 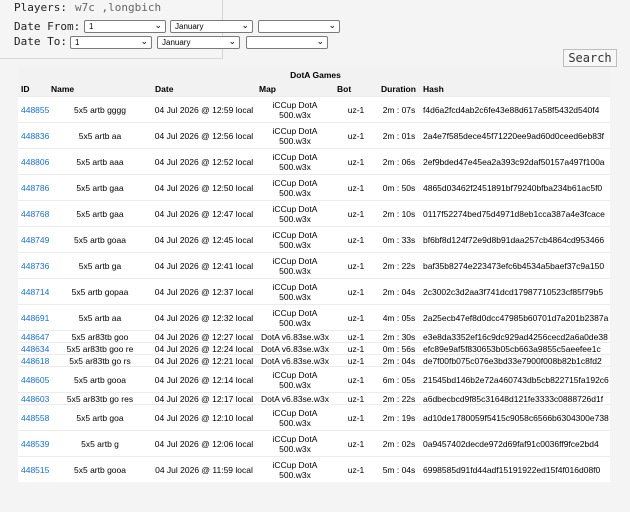 What do you see at coordinates (118, 7) in the screenshot?
I see `players-value: w7c ,longbich` at bounding box center [118, 7].